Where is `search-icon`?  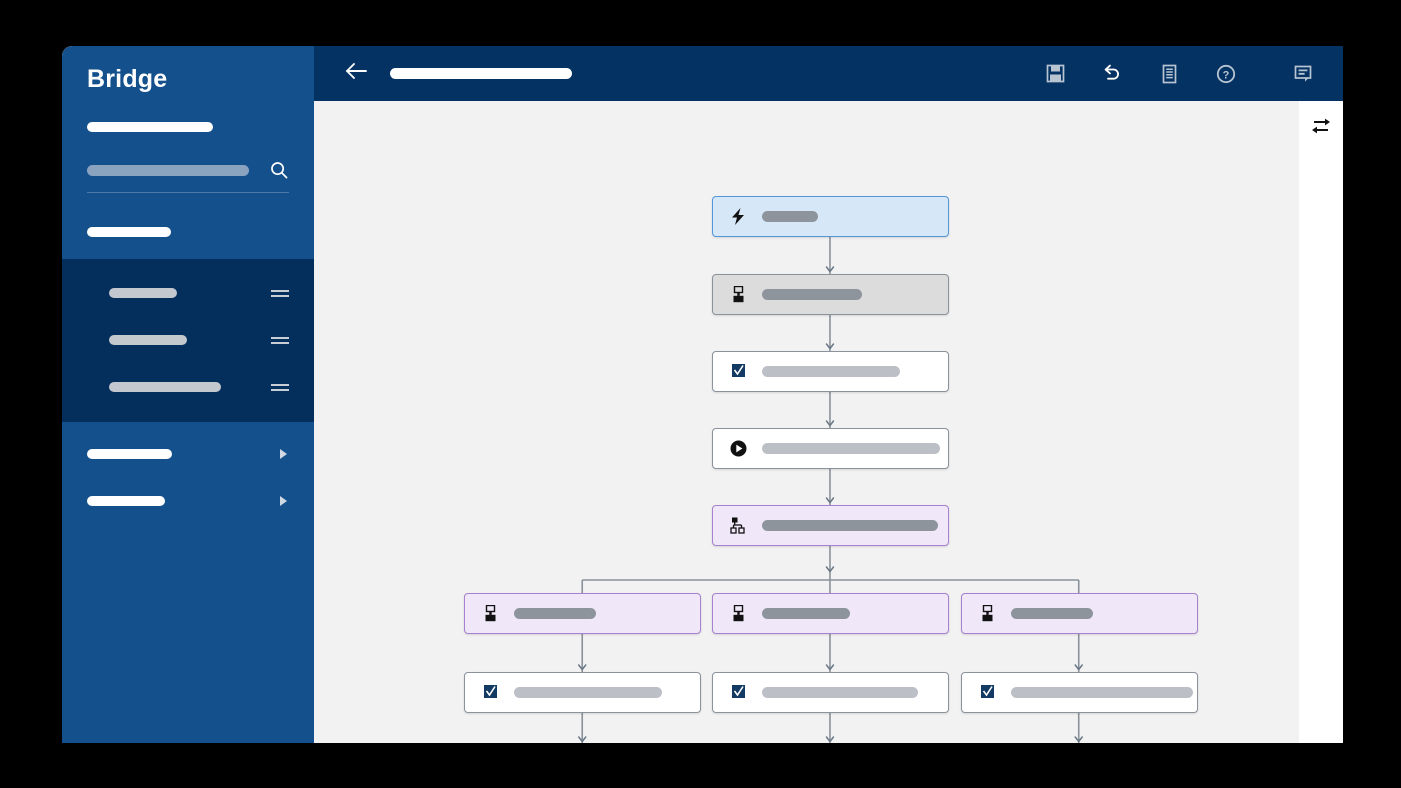 search-icon is located at coordinates (279, 170).